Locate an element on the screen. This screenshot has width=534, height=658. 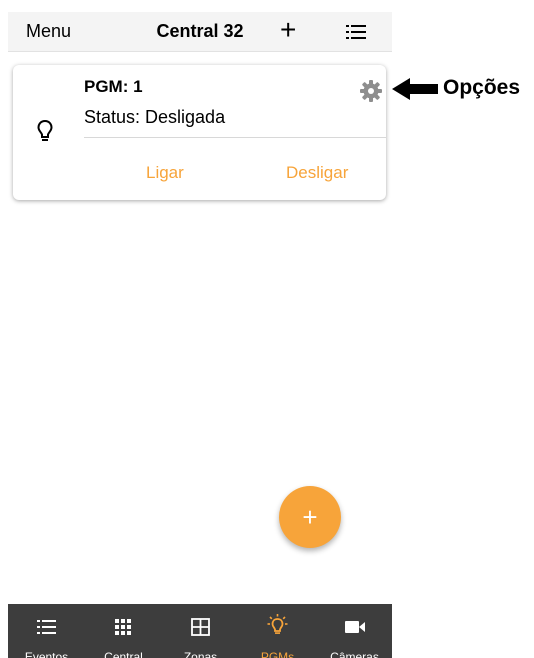
tab-zonas: Zonas is located at coordinates (200, 631).